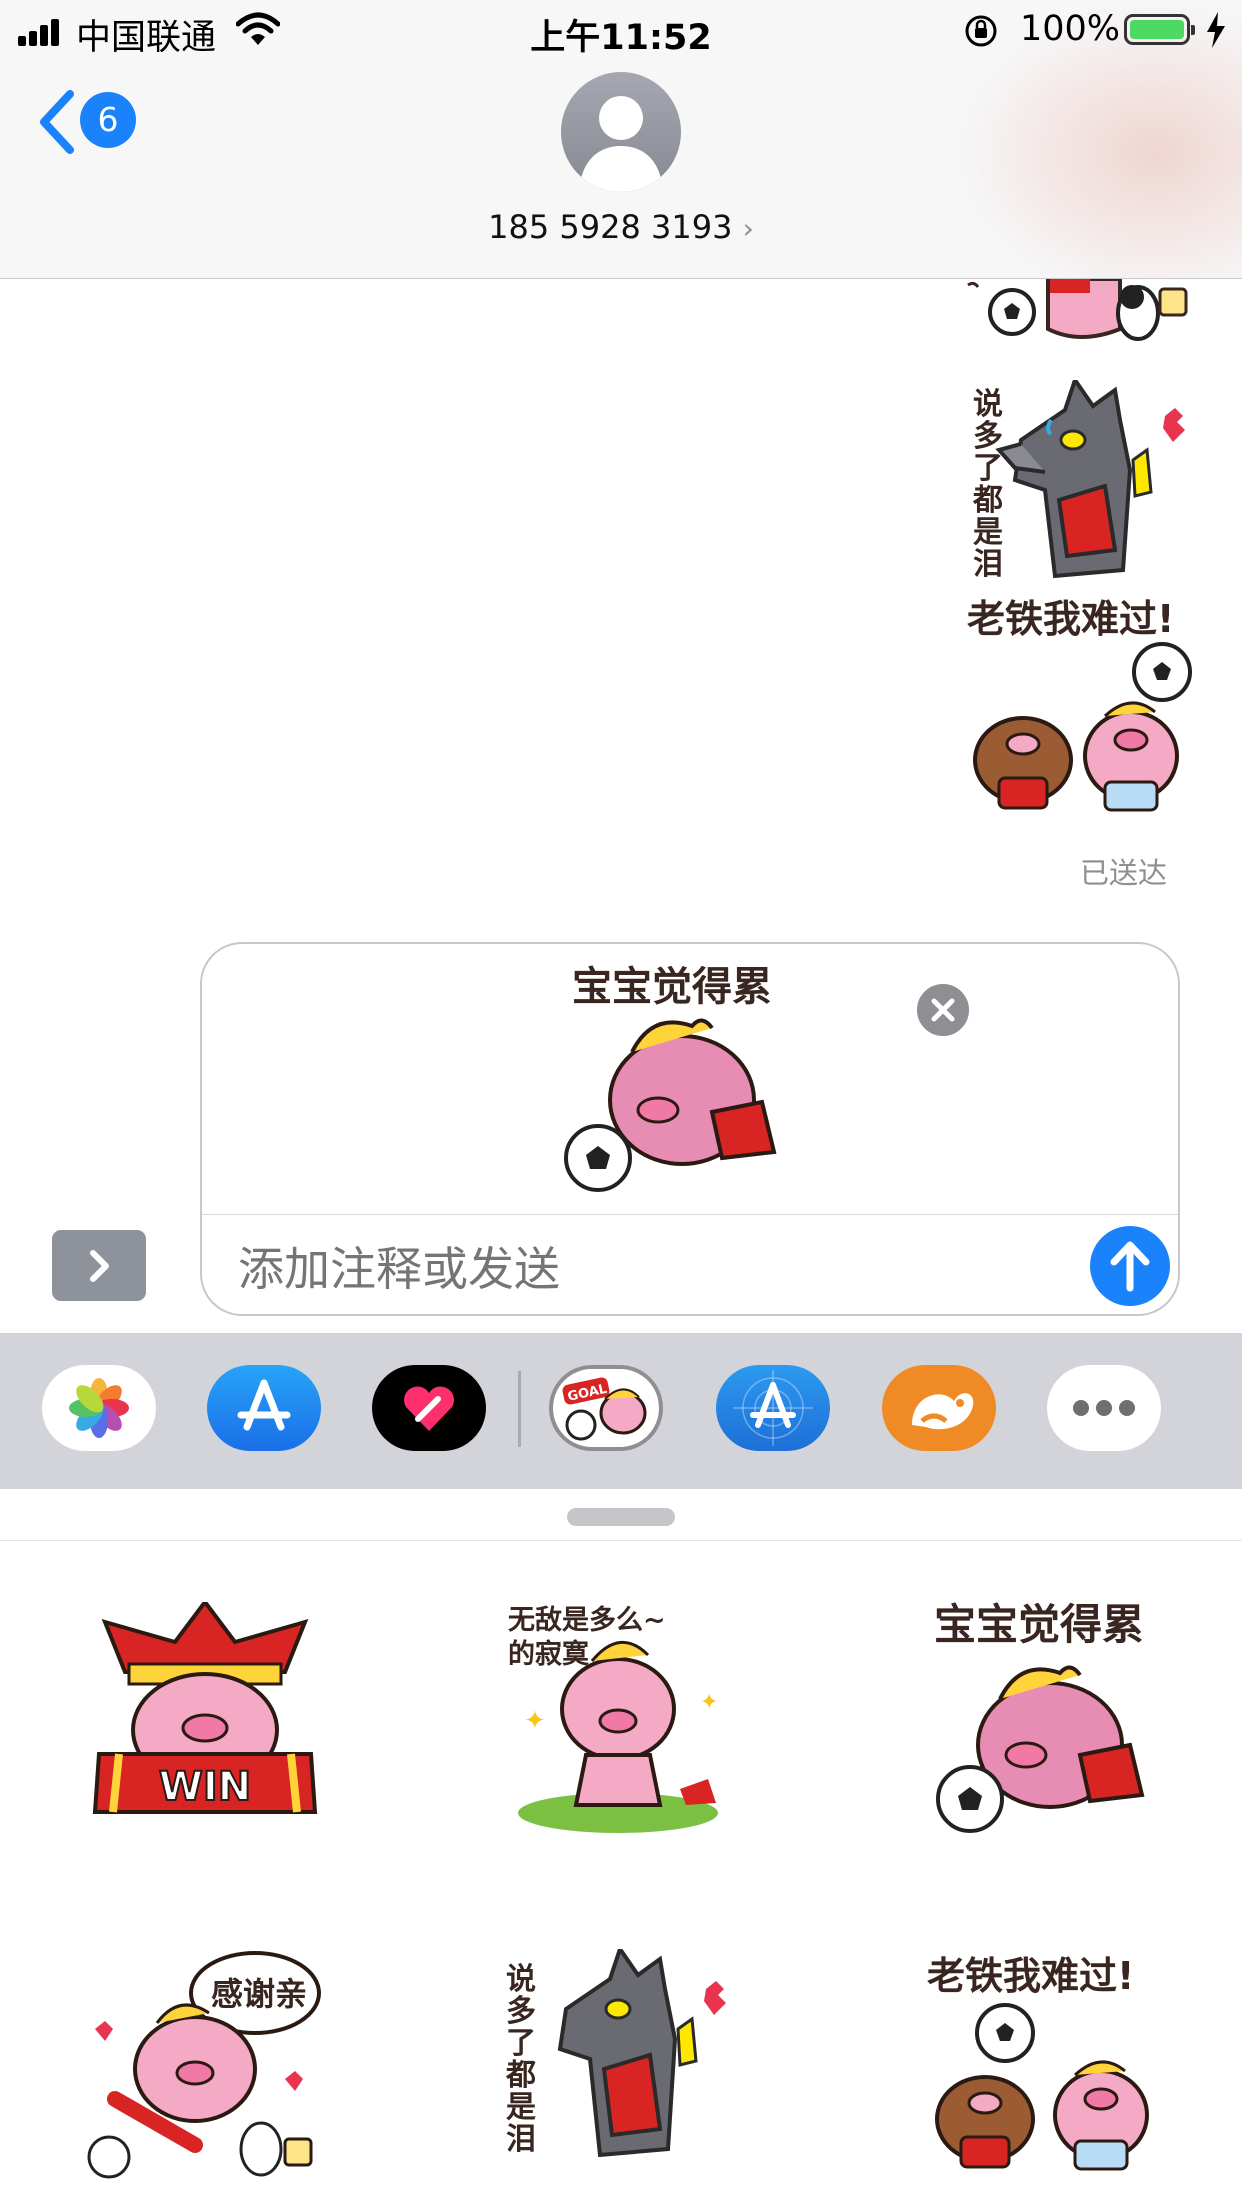  I want to click on contact-name: 185 5928 3193 ›, so click(621, 227).